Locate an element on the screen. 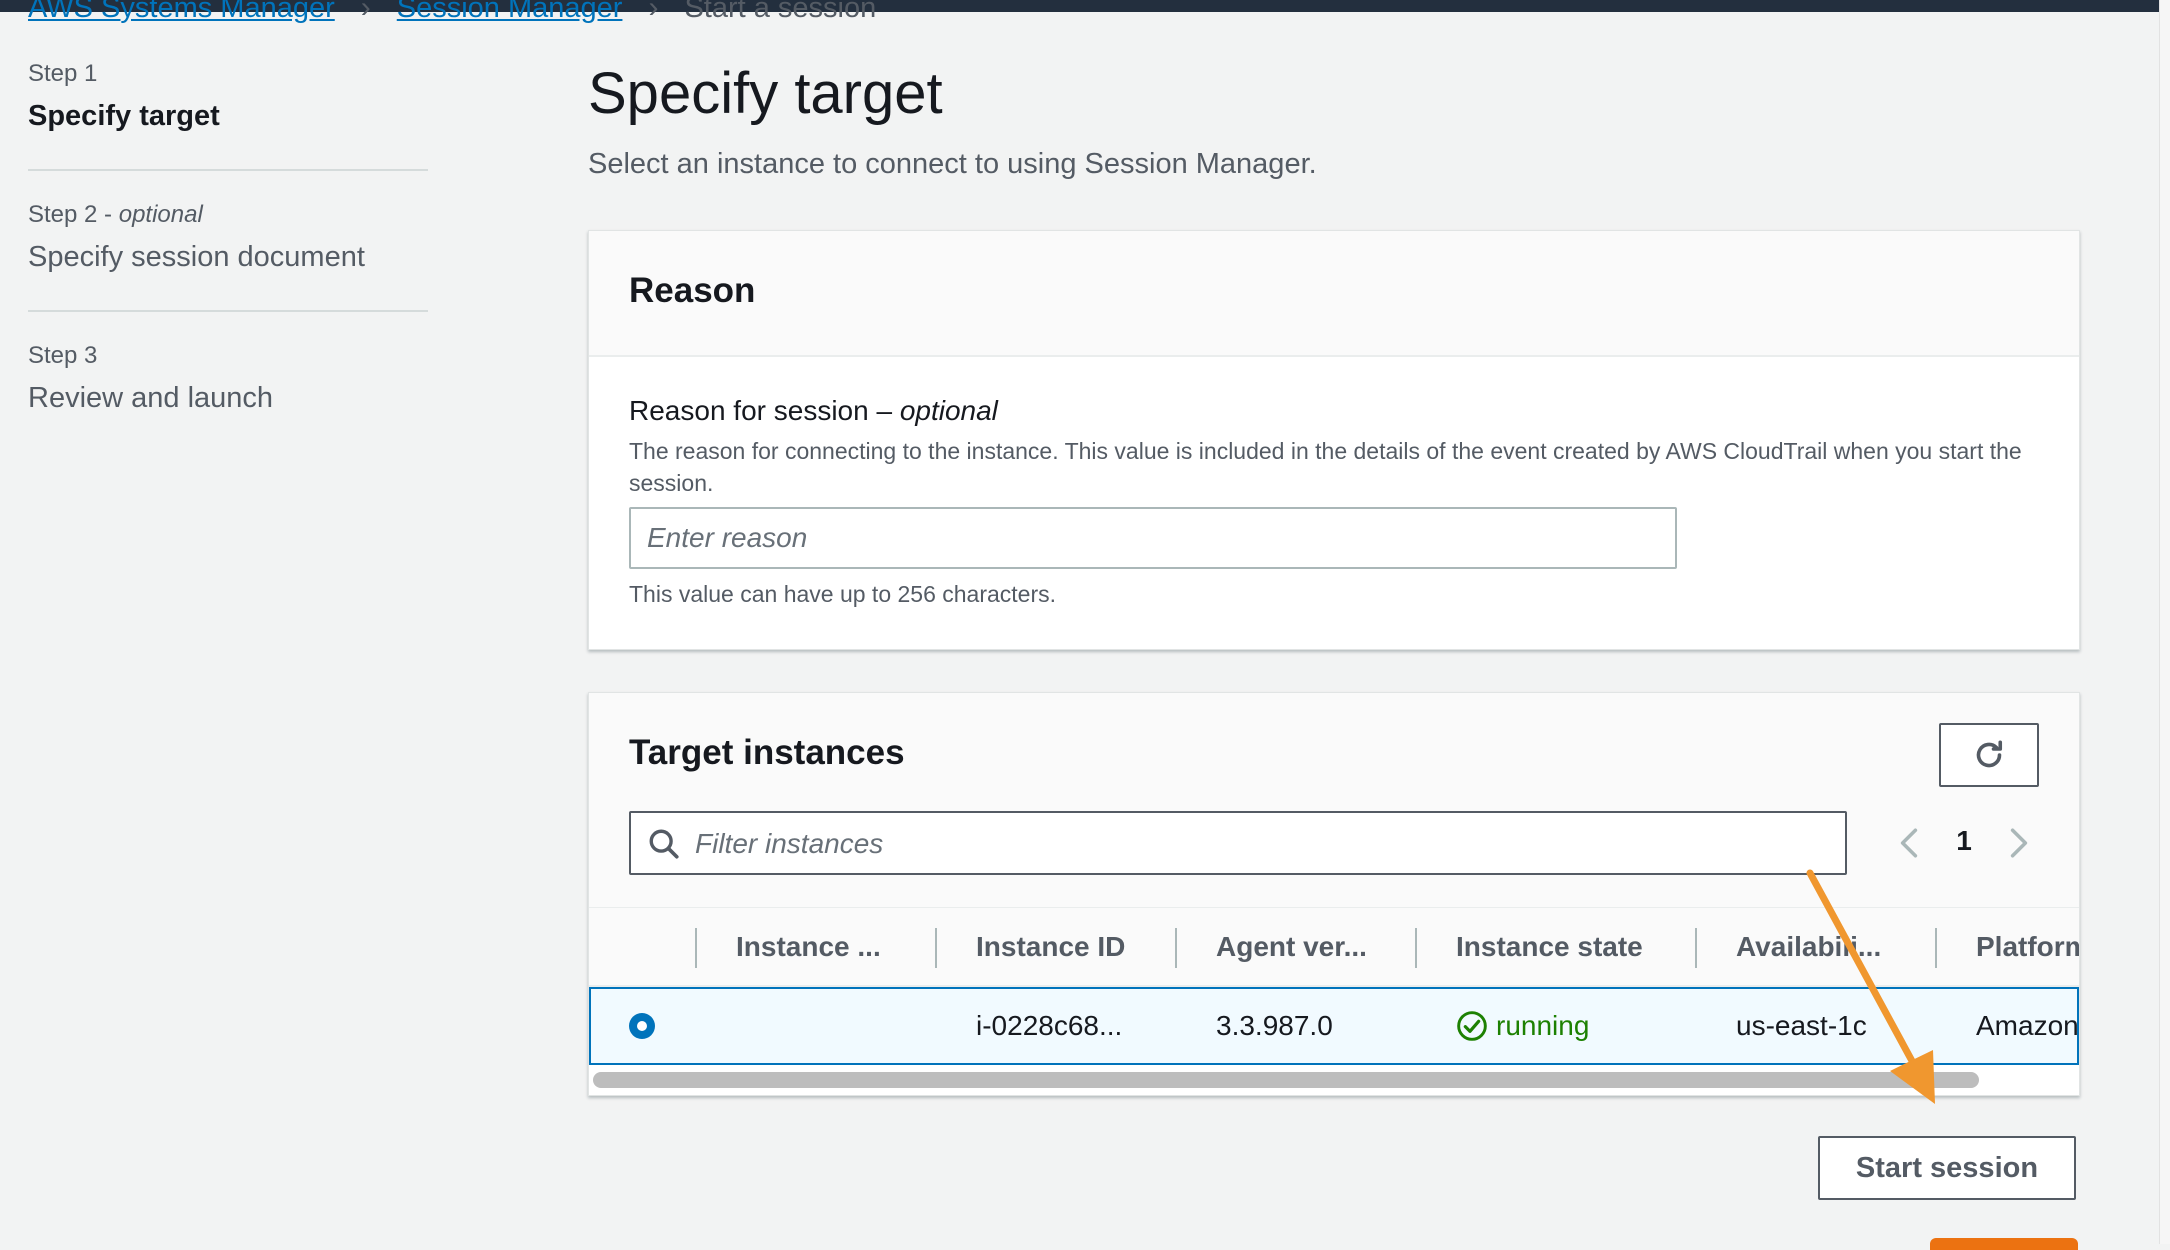 The height and width of the screenshot is (1250, 2170). filter-instances-box is located at coordinates (1238, 843).